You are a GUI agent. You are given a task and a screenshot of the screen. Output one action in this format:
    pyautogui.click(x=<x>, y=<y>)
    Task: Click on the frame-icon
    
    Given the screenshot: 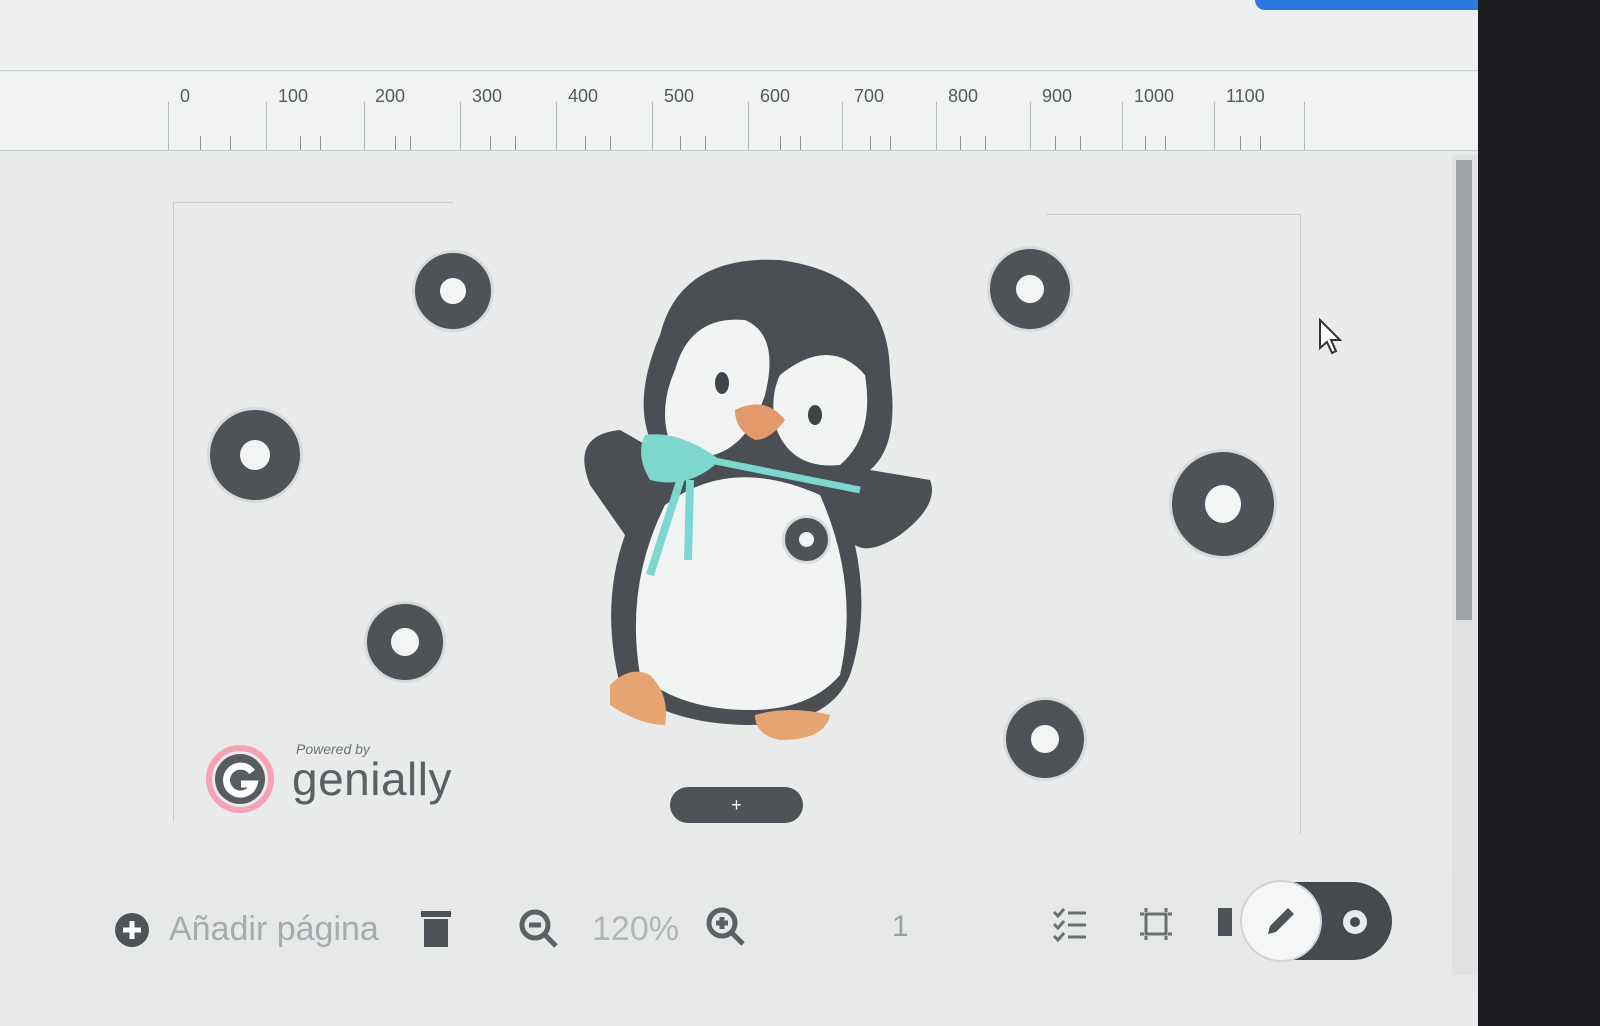 What is the action you would take?
    pyautogui.click(x=1156, y=924)
    